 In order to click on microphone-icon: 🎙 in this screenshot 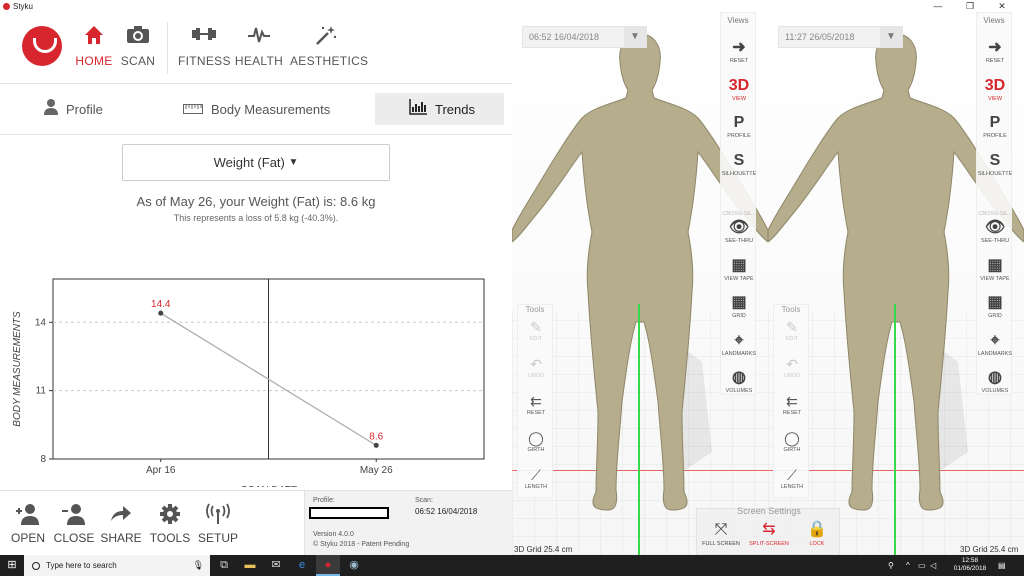, I will do `click(198, 565)`.